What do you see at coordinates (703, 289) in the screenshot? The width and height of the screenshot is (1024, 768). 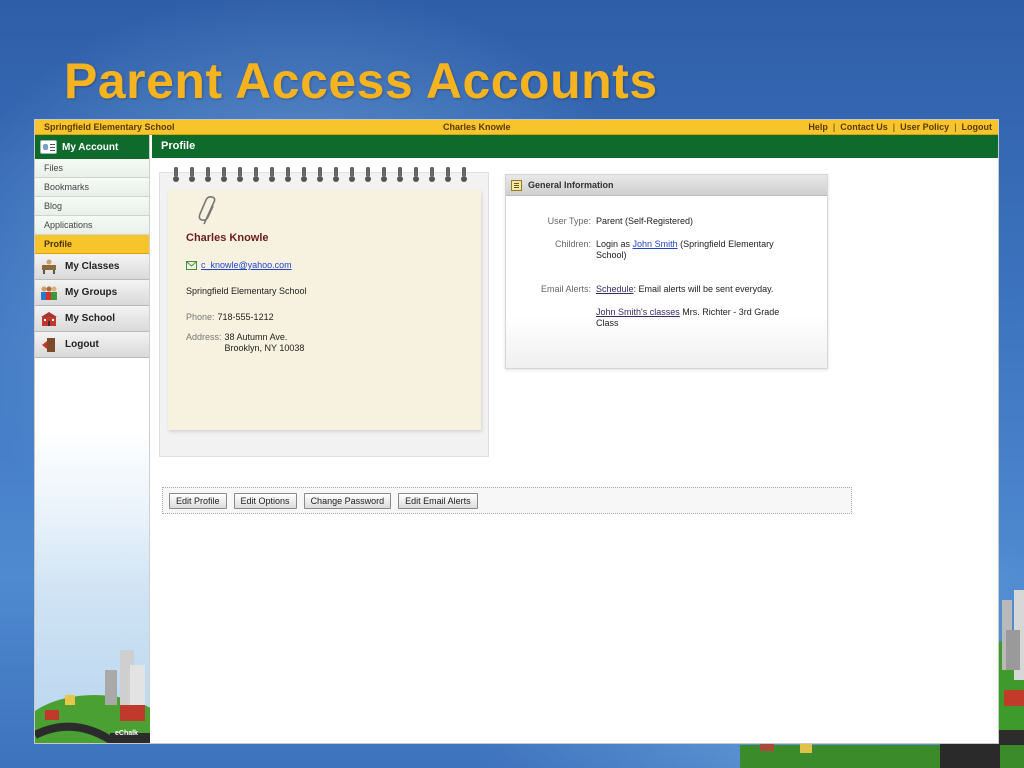 I see `schedule-alert-text: : Email alerts will be sent everyday.` at bounding box center [703, 289].